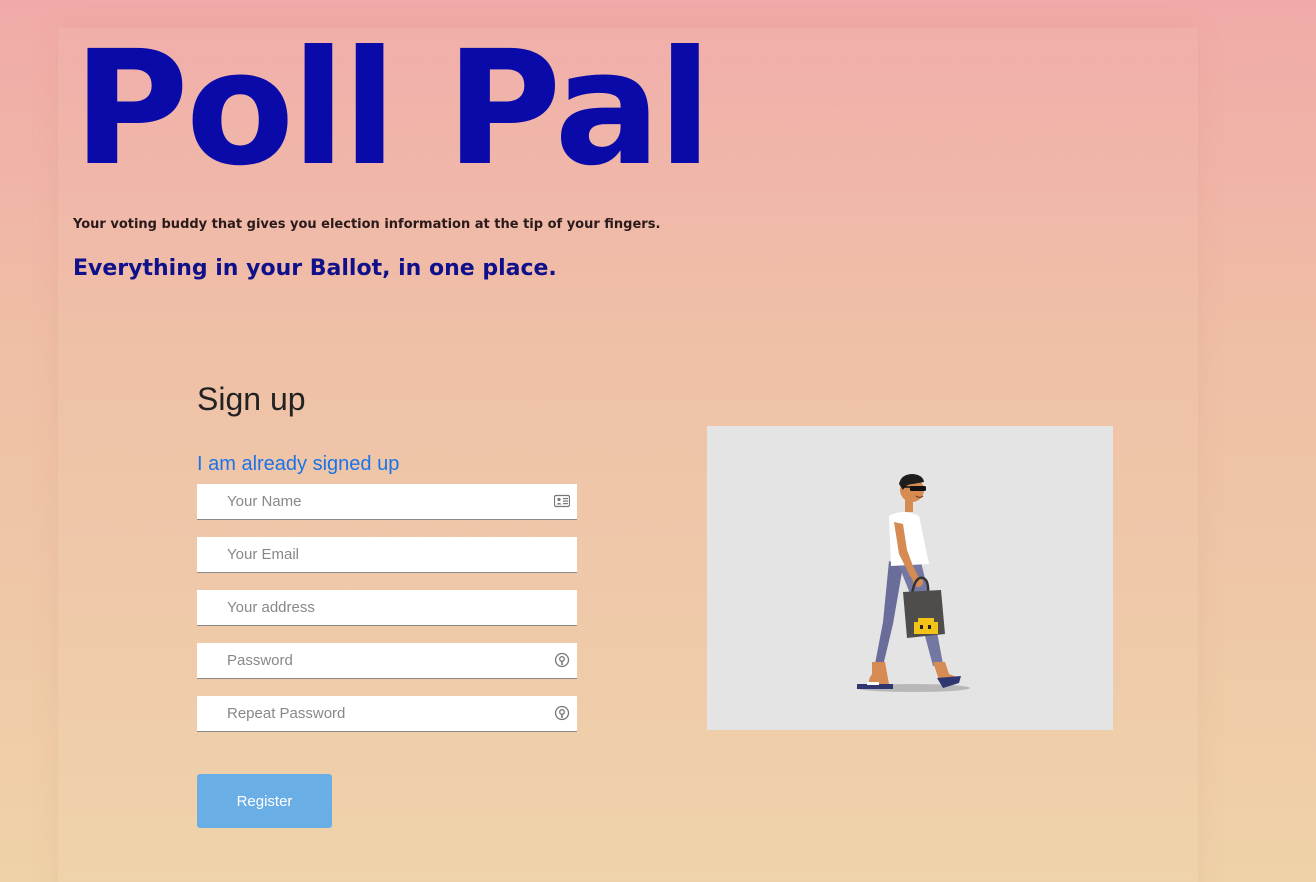  I want to click on name-field, so click(387, 502).